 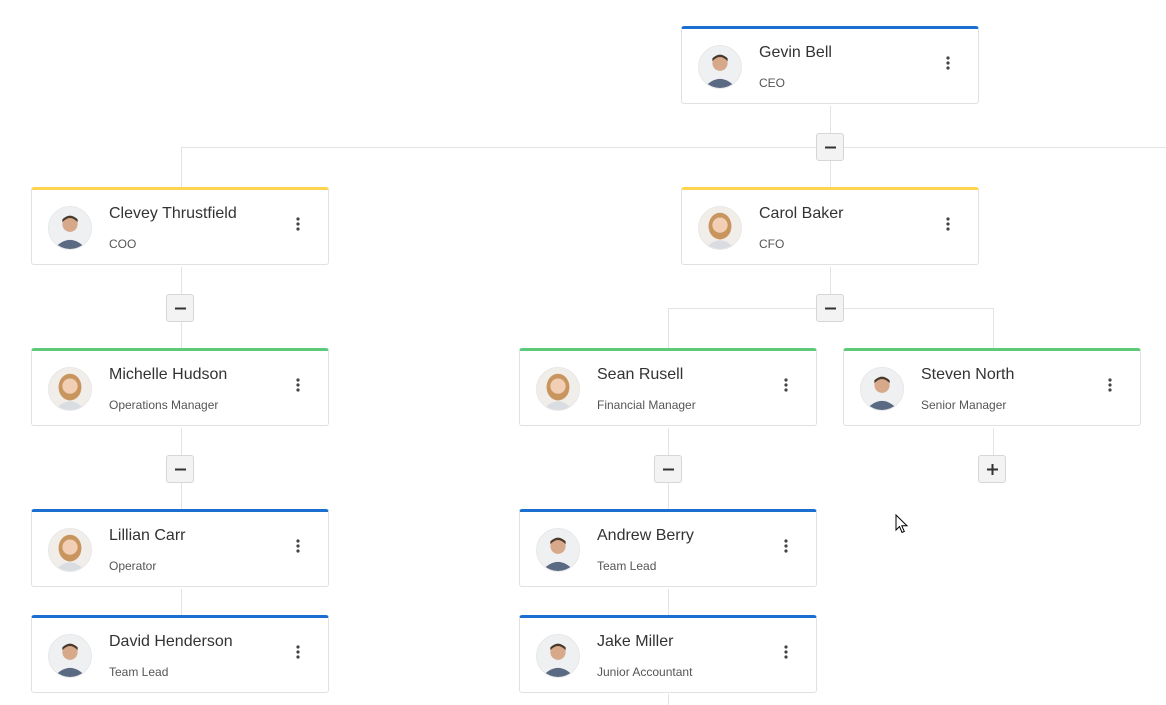 What do you see at coordinates (992, 387) in the screenshot?
I see `org-card-steven: Steven North Senior Manager` at bounding box center [992, 387].